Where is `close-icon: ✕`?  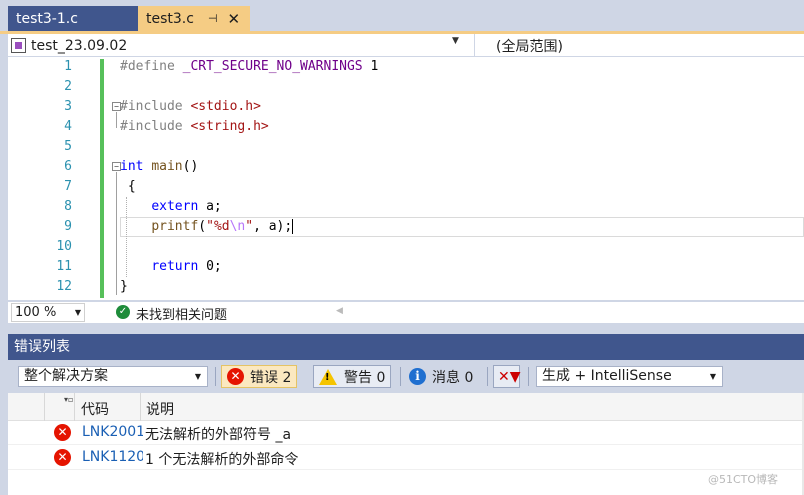
close-icon: ✕ is located at coordinates (234, 19).